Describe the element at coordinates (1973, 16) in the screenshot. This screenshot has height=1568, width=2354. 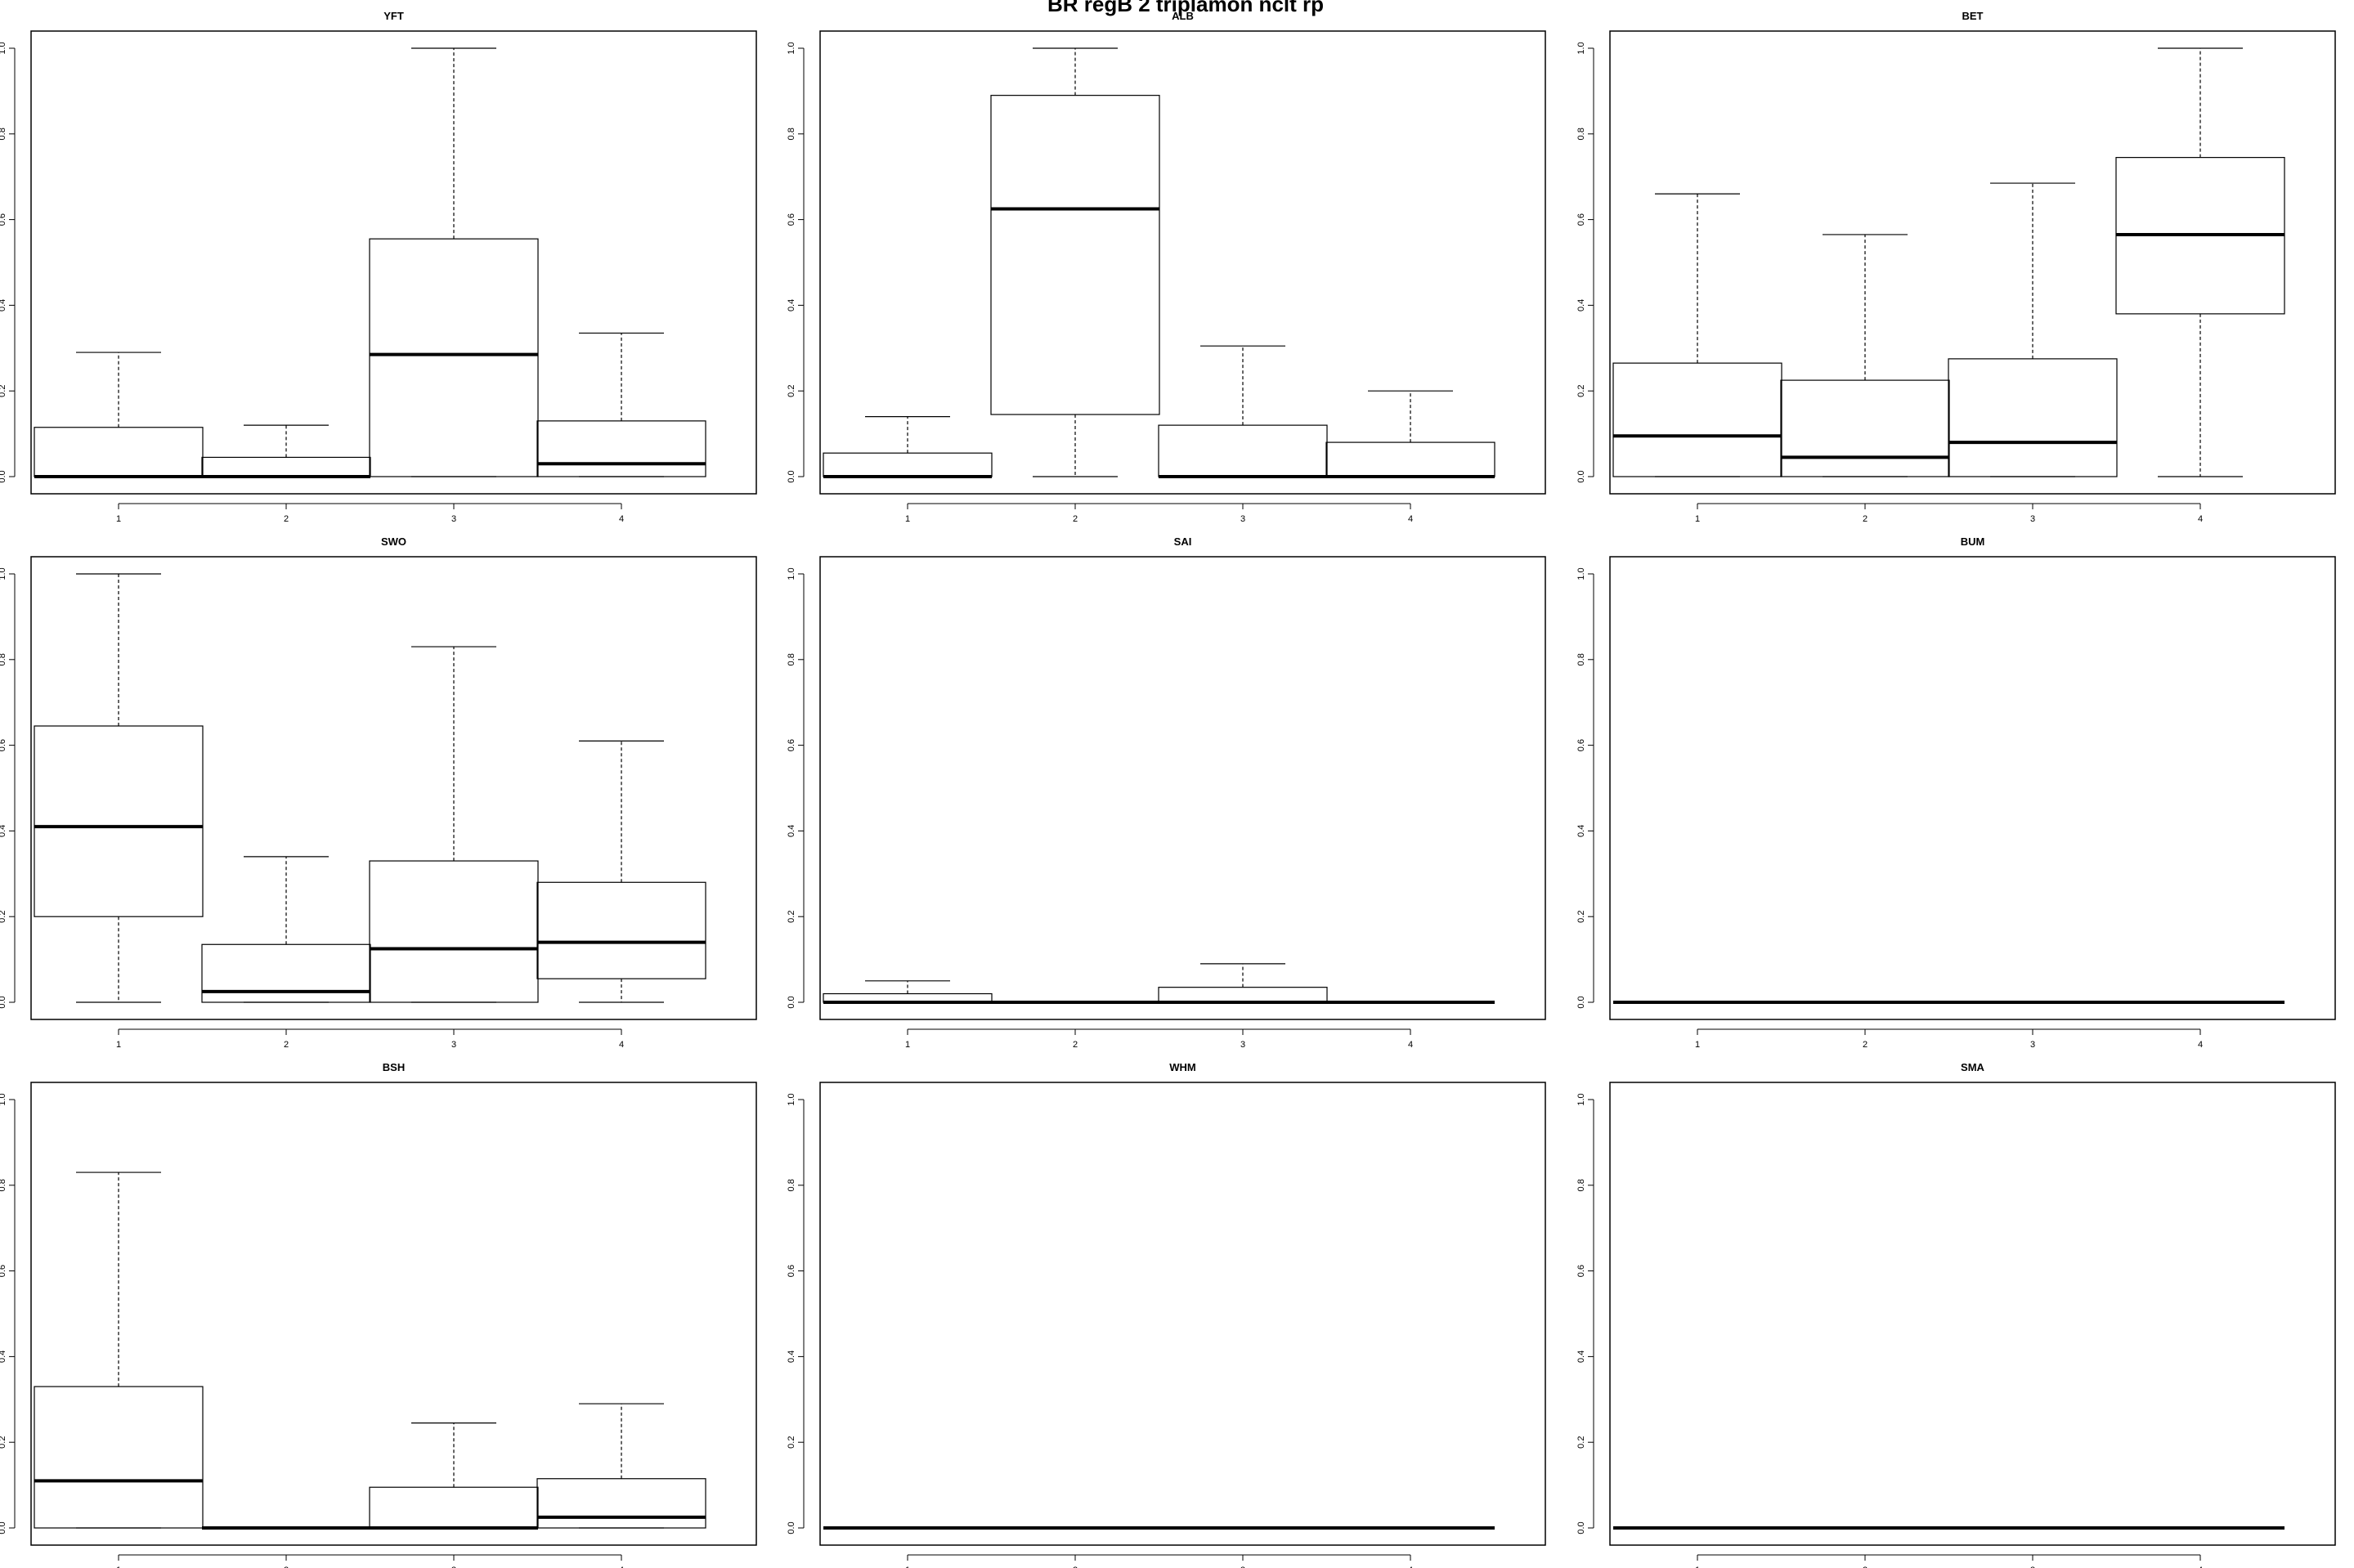
I see `panel-title: BET` at that location.